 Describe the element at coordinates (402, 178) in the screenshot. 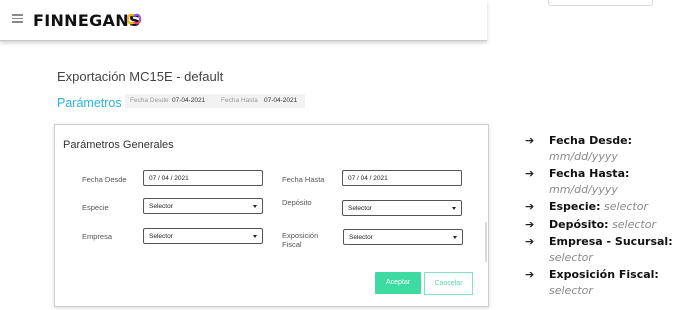

I see `fecha-hasta-input: 07 / 04 / 2021` at that location.